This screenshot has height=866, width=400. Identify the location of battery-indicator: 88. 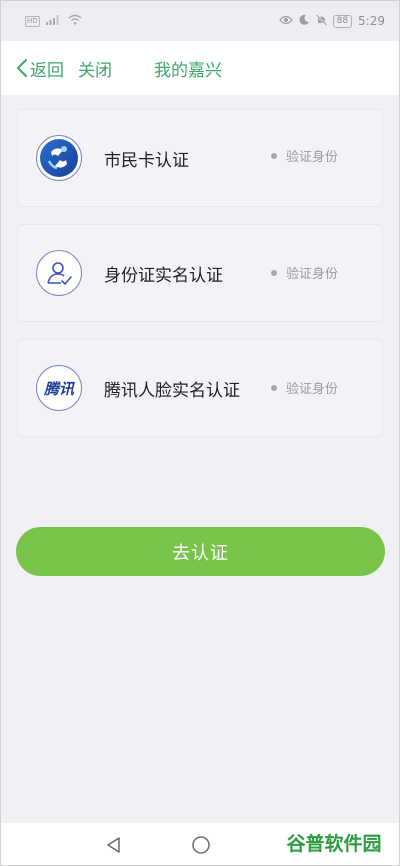
(342, 21).